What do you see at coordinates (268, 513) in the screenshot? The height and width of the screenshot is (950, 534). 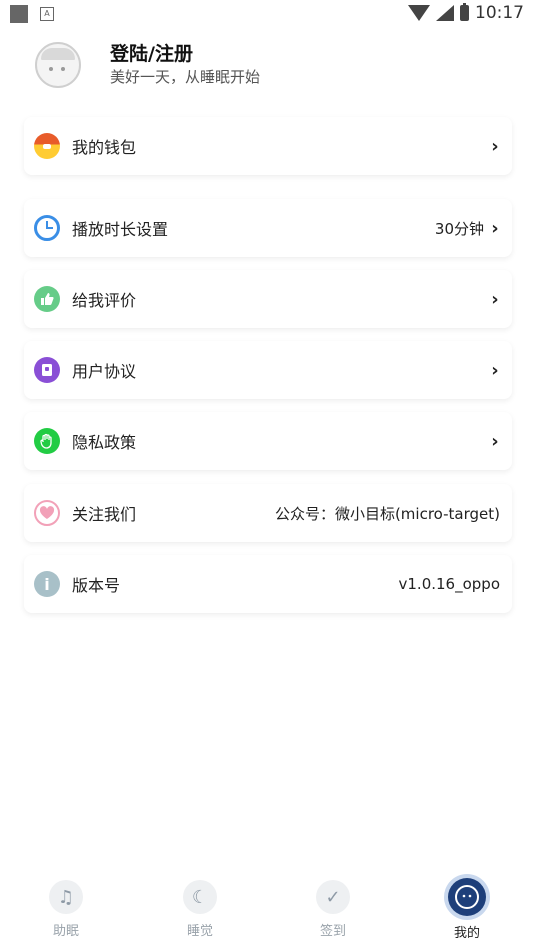 I see `menu-item-follow-us: 关注我们 公众号：微小目标(micro-target)` at bounding box center [268, 513].